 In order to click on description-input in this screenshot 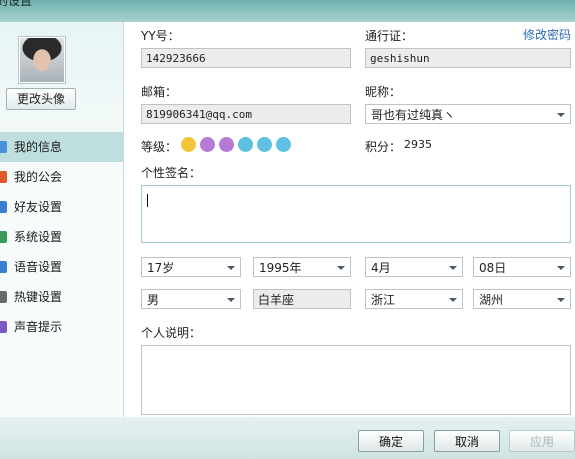, I will do `click(356, 380)`.